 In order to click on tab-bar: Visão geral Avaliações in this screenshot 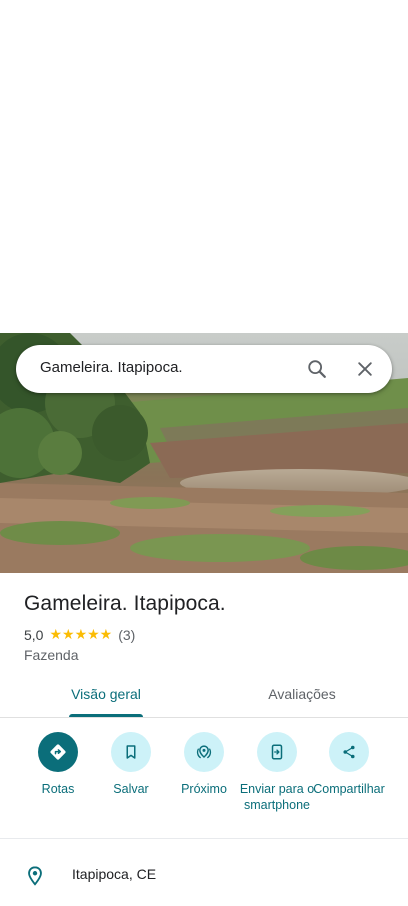, I will do `click(204, 697)`.